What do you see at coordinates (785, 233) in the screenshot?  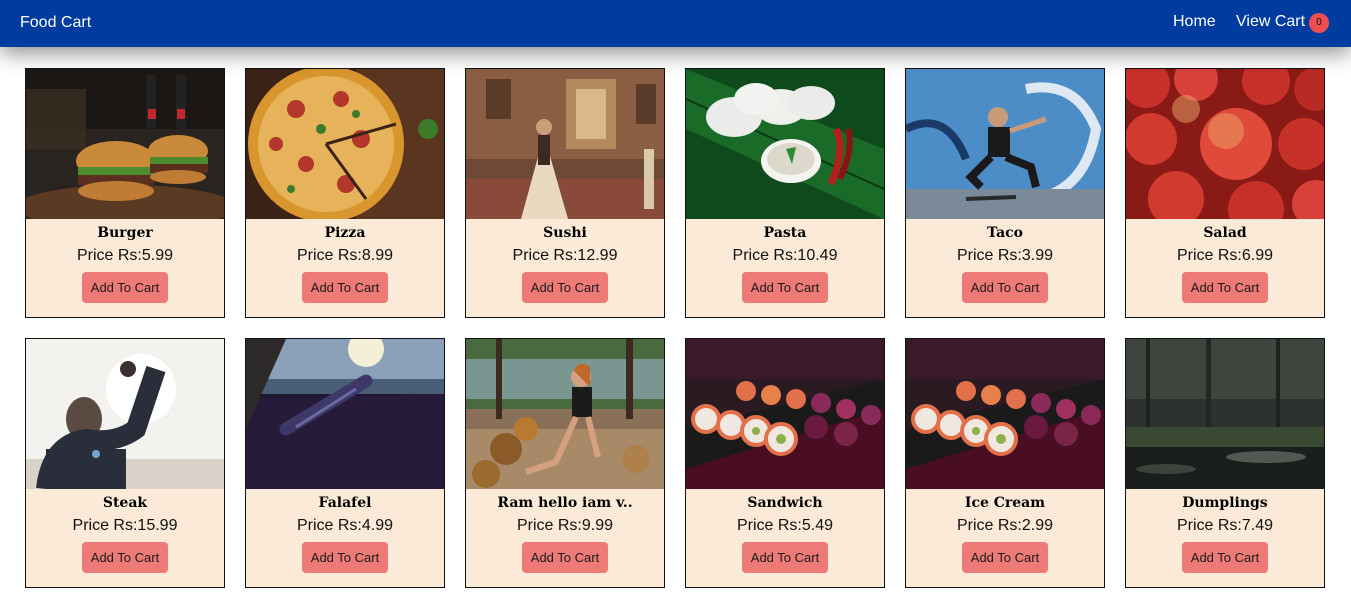 I see `product-name: Pasta` at bounding box center [785, 233].